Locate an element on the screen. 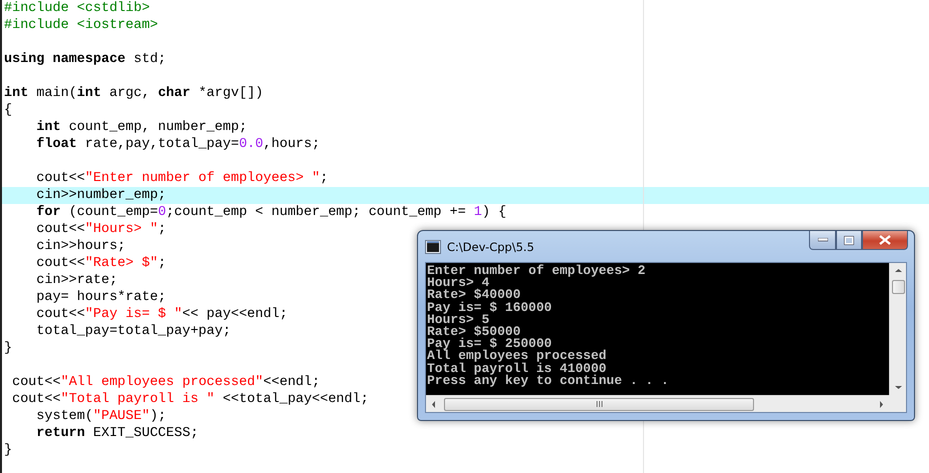 The width and height of the screenshot is (929, 473). console-output-line: Rate> $50000 is located at coordinates (474, 332).